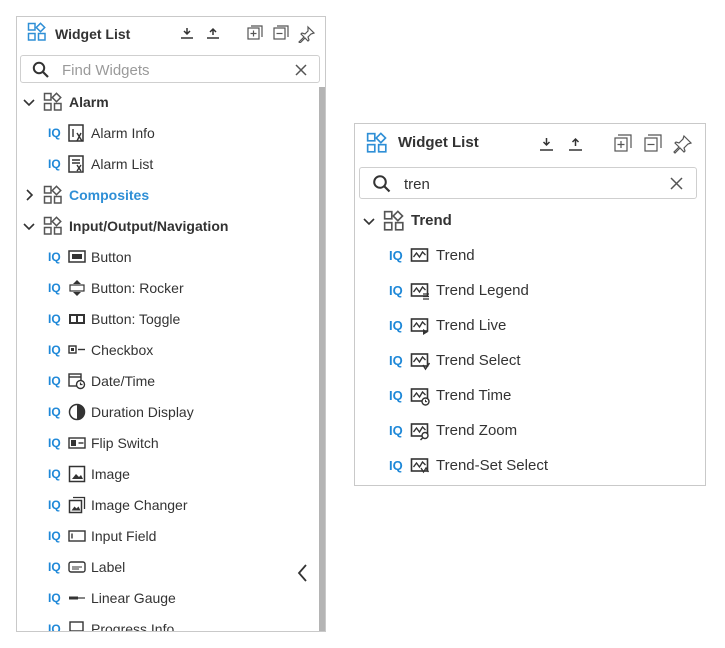  I want to click on widget-trend-zoom: IQ Trend Zoom, so click(530, 430).